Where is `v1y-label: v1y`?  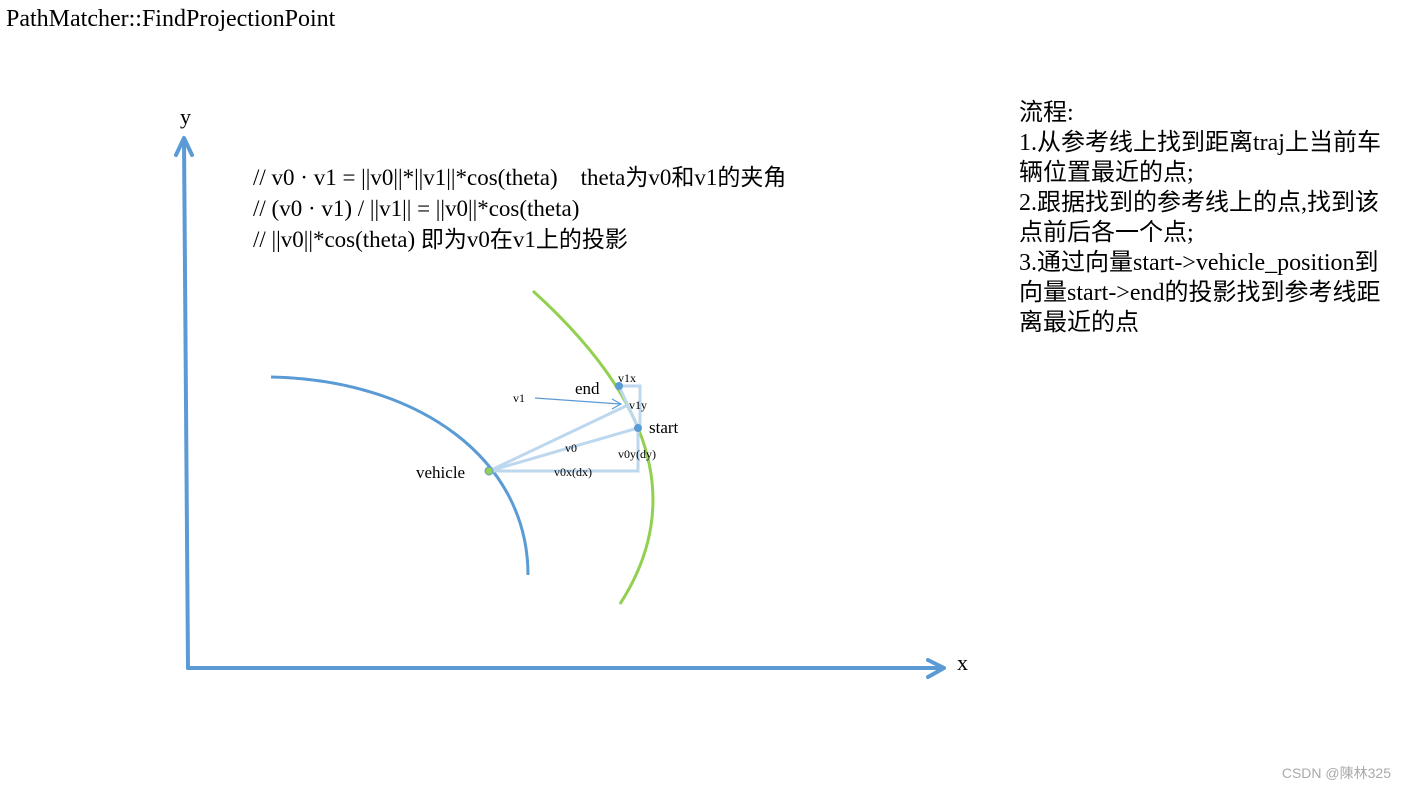
v1y-label: v1y is located at coordinates (638, 405).